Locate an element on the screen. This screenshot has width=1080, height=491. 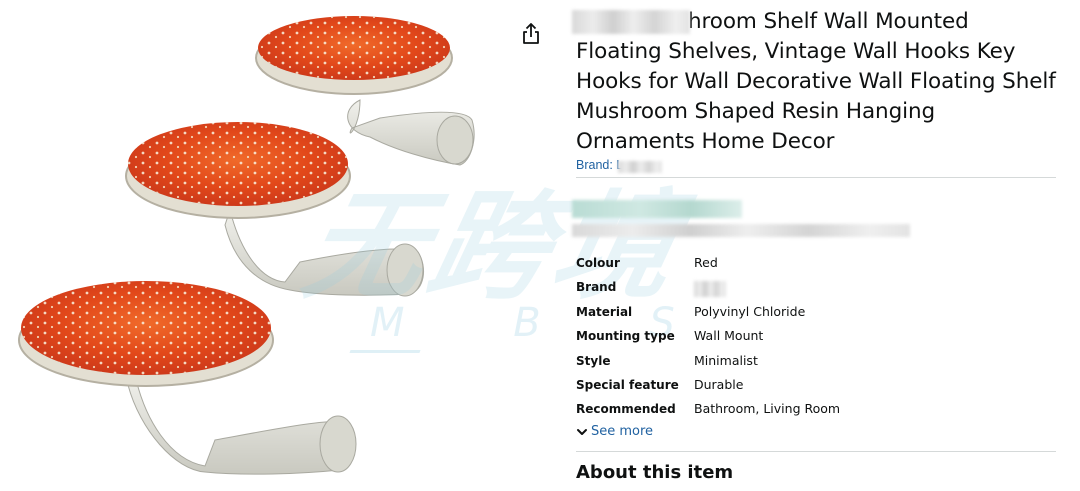
spec-row-recommended: Recommended Bathroom, Living Room is located at coordinates (816, 411).